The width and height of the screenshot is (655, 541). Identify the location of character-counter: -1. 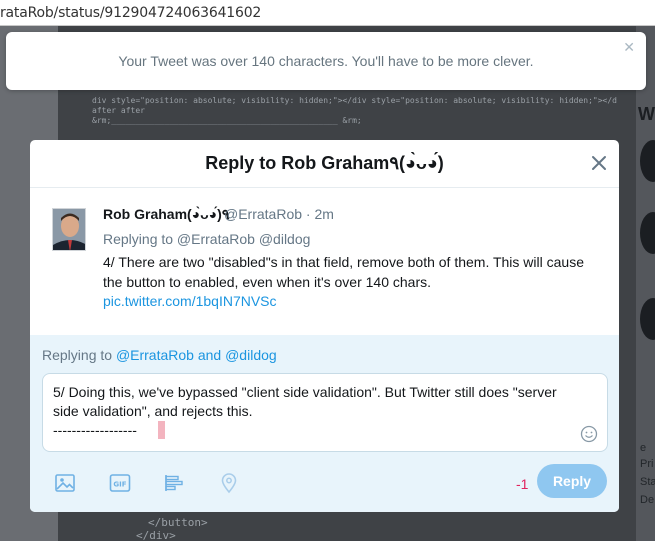
(522, 484).